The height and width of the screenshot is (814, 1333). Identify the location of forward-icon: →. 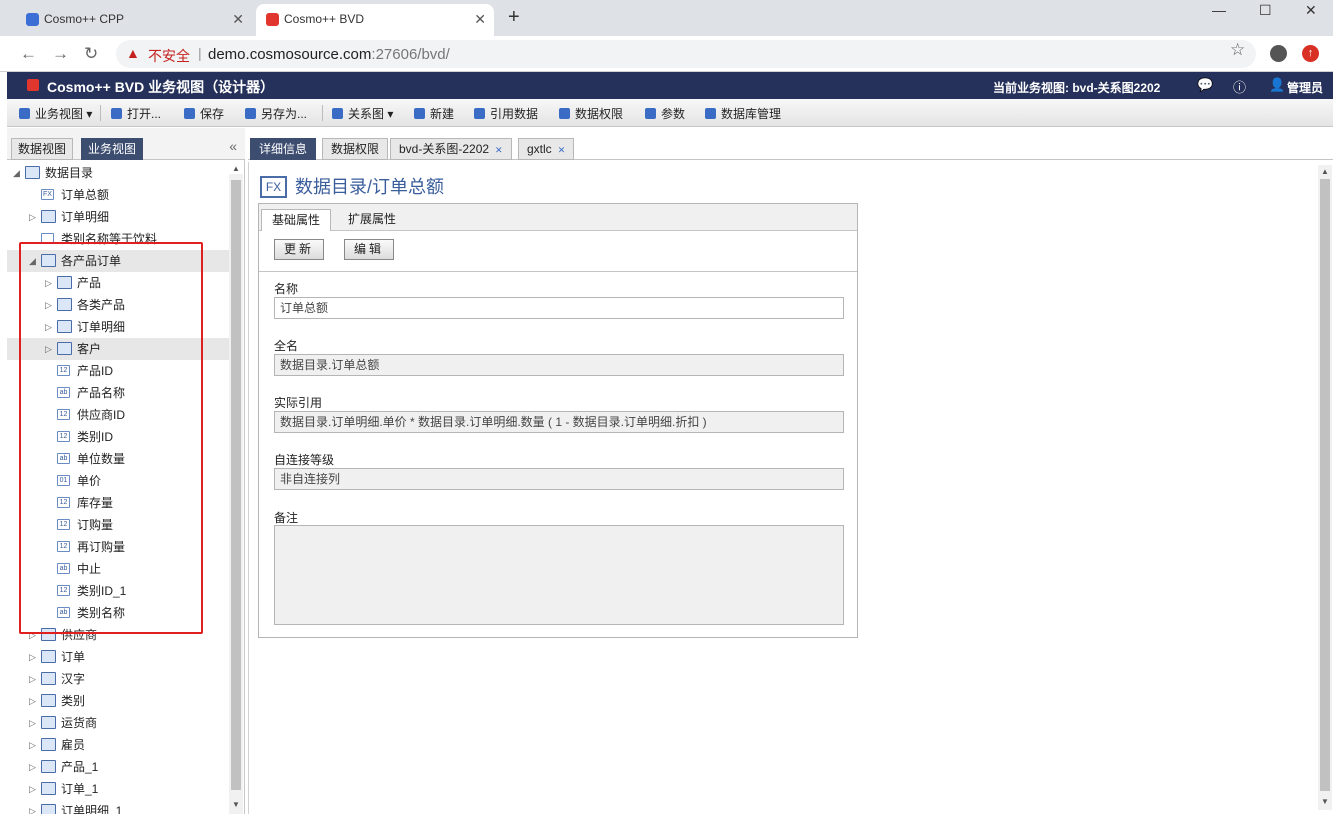
(60, 54).